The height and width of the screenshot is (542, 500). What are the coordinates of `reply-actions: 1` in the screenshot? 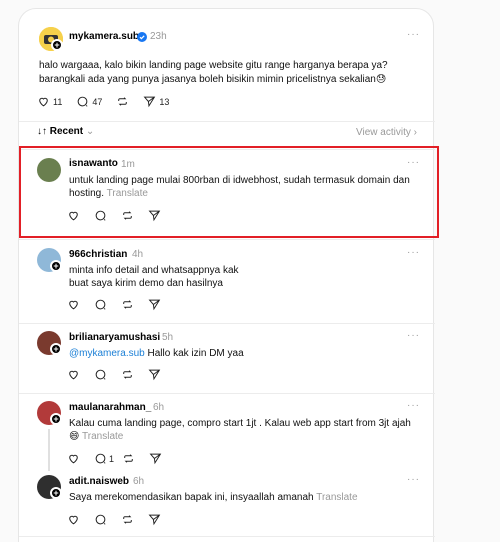 It's located at (121, 458).